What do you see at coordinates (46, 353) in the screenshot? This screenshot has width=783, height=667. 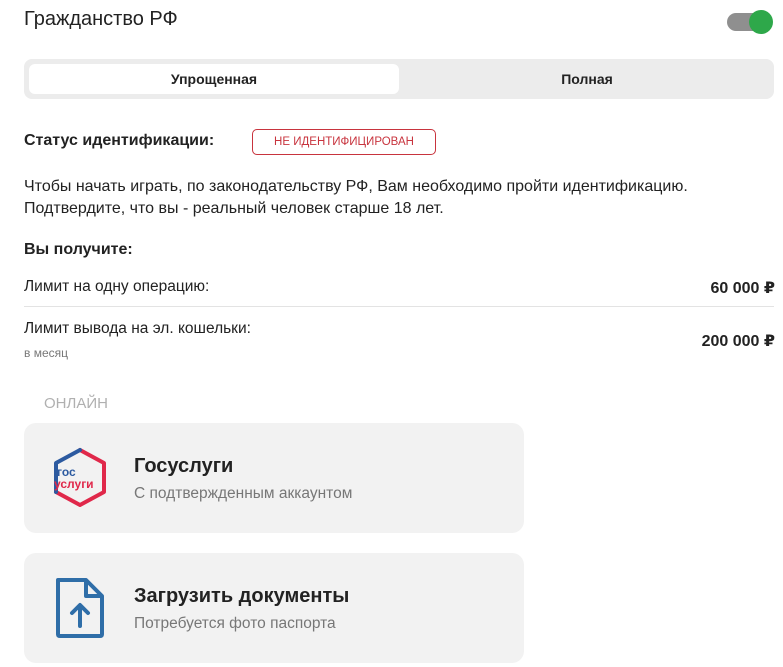 I see `withdrawal-limit-period: в месяц` at bounding box center [46, 353].